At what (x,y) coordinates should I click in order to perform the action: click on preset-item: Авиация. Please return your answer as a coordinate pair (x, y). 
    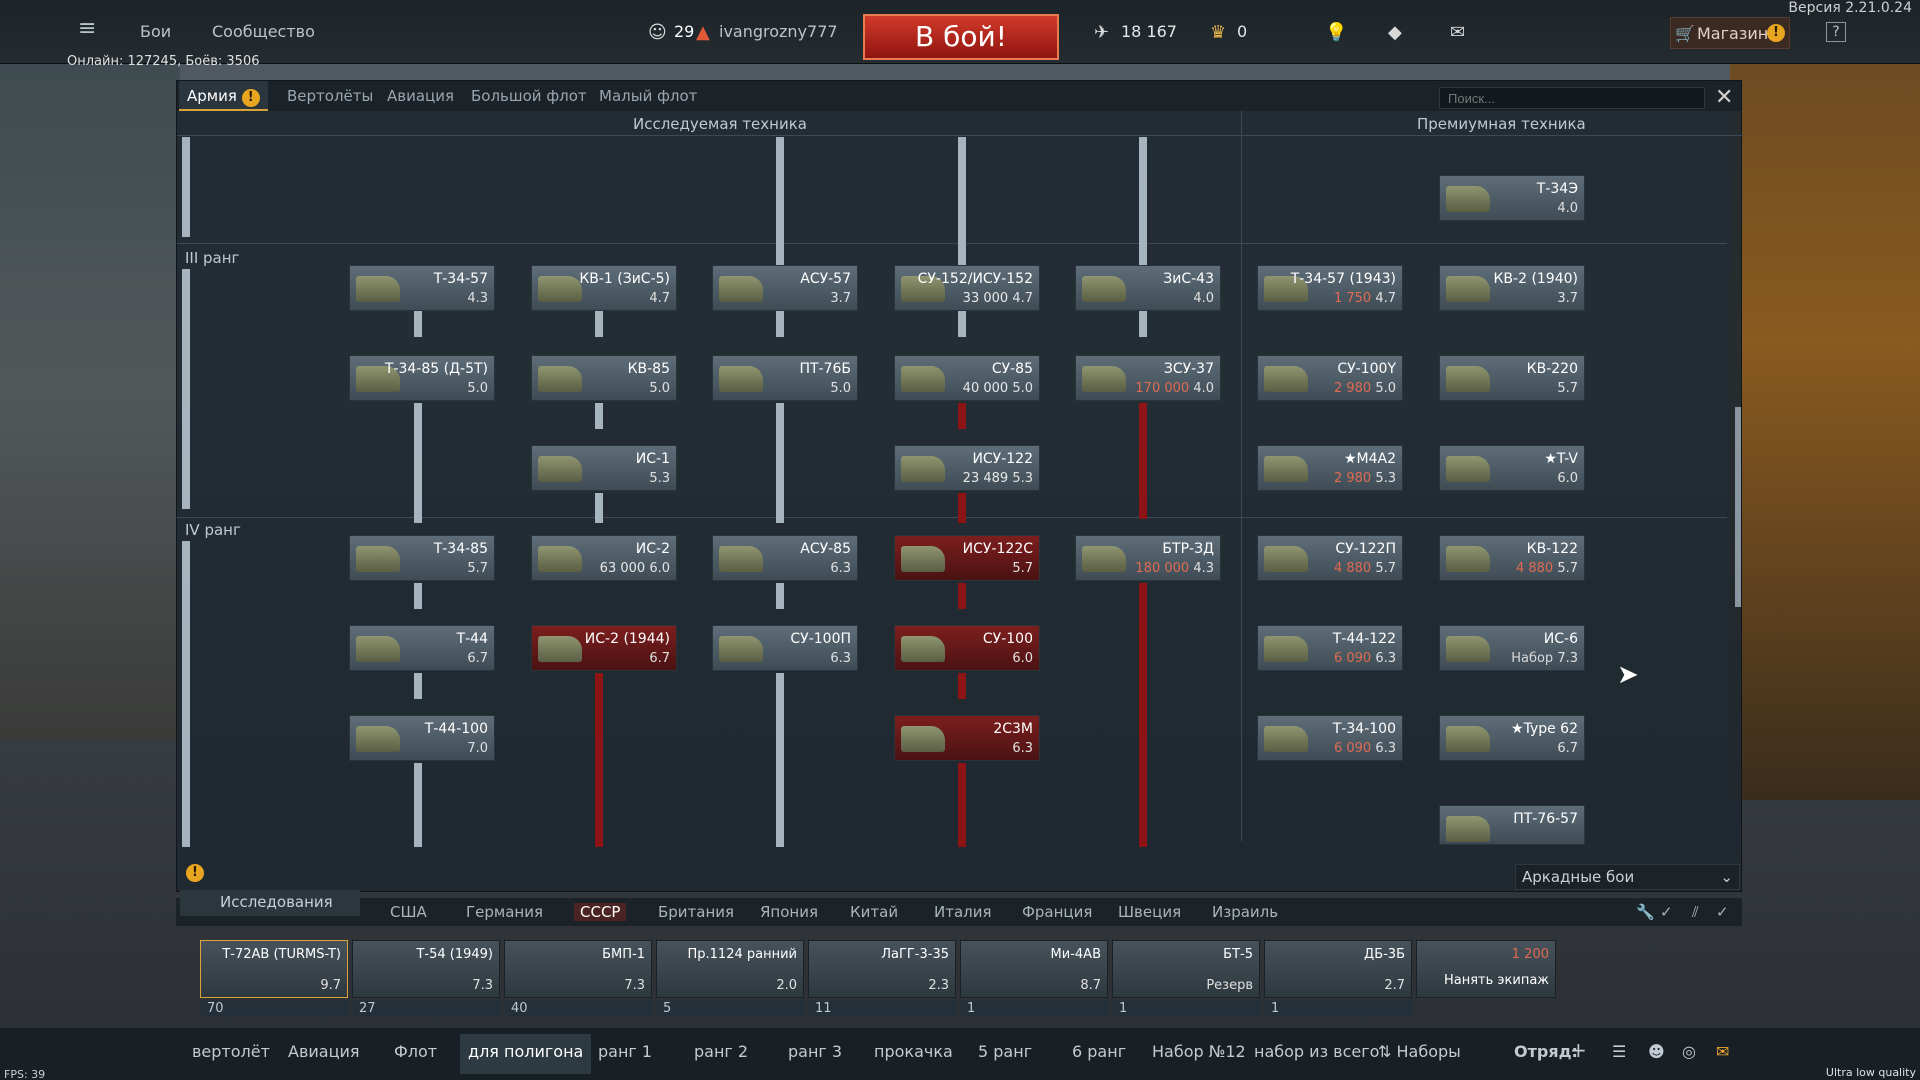
    Looking at the image, I should click on (324, 1051).